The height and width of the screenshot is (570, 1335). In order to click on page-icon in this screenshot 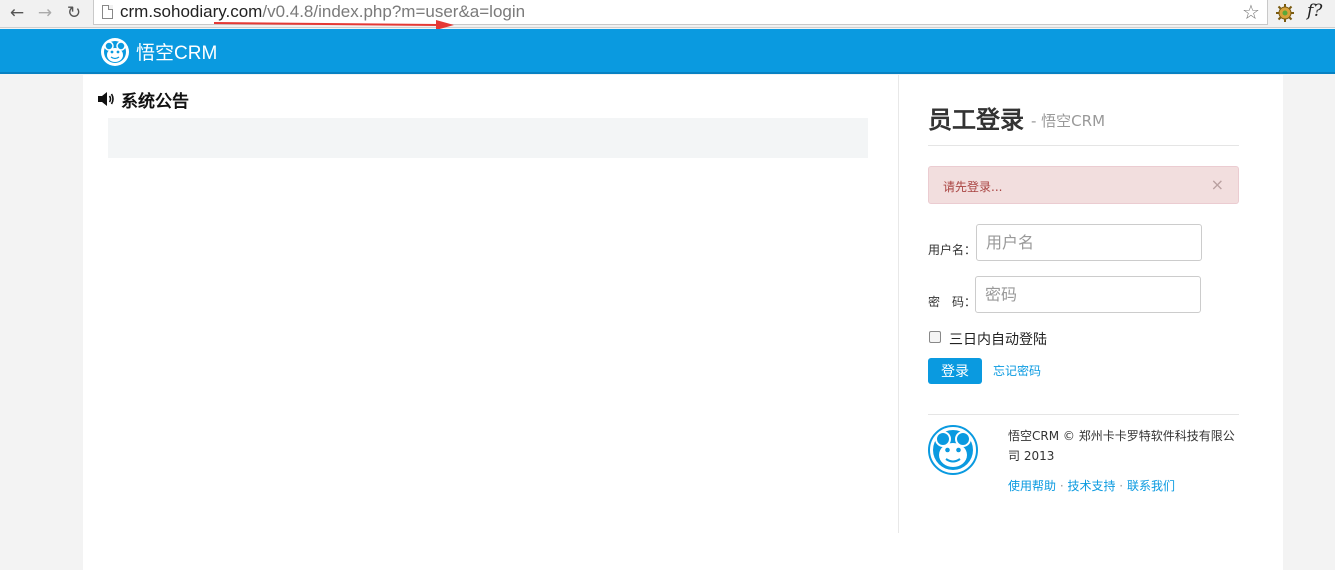, I will do `click(107, 12)`.